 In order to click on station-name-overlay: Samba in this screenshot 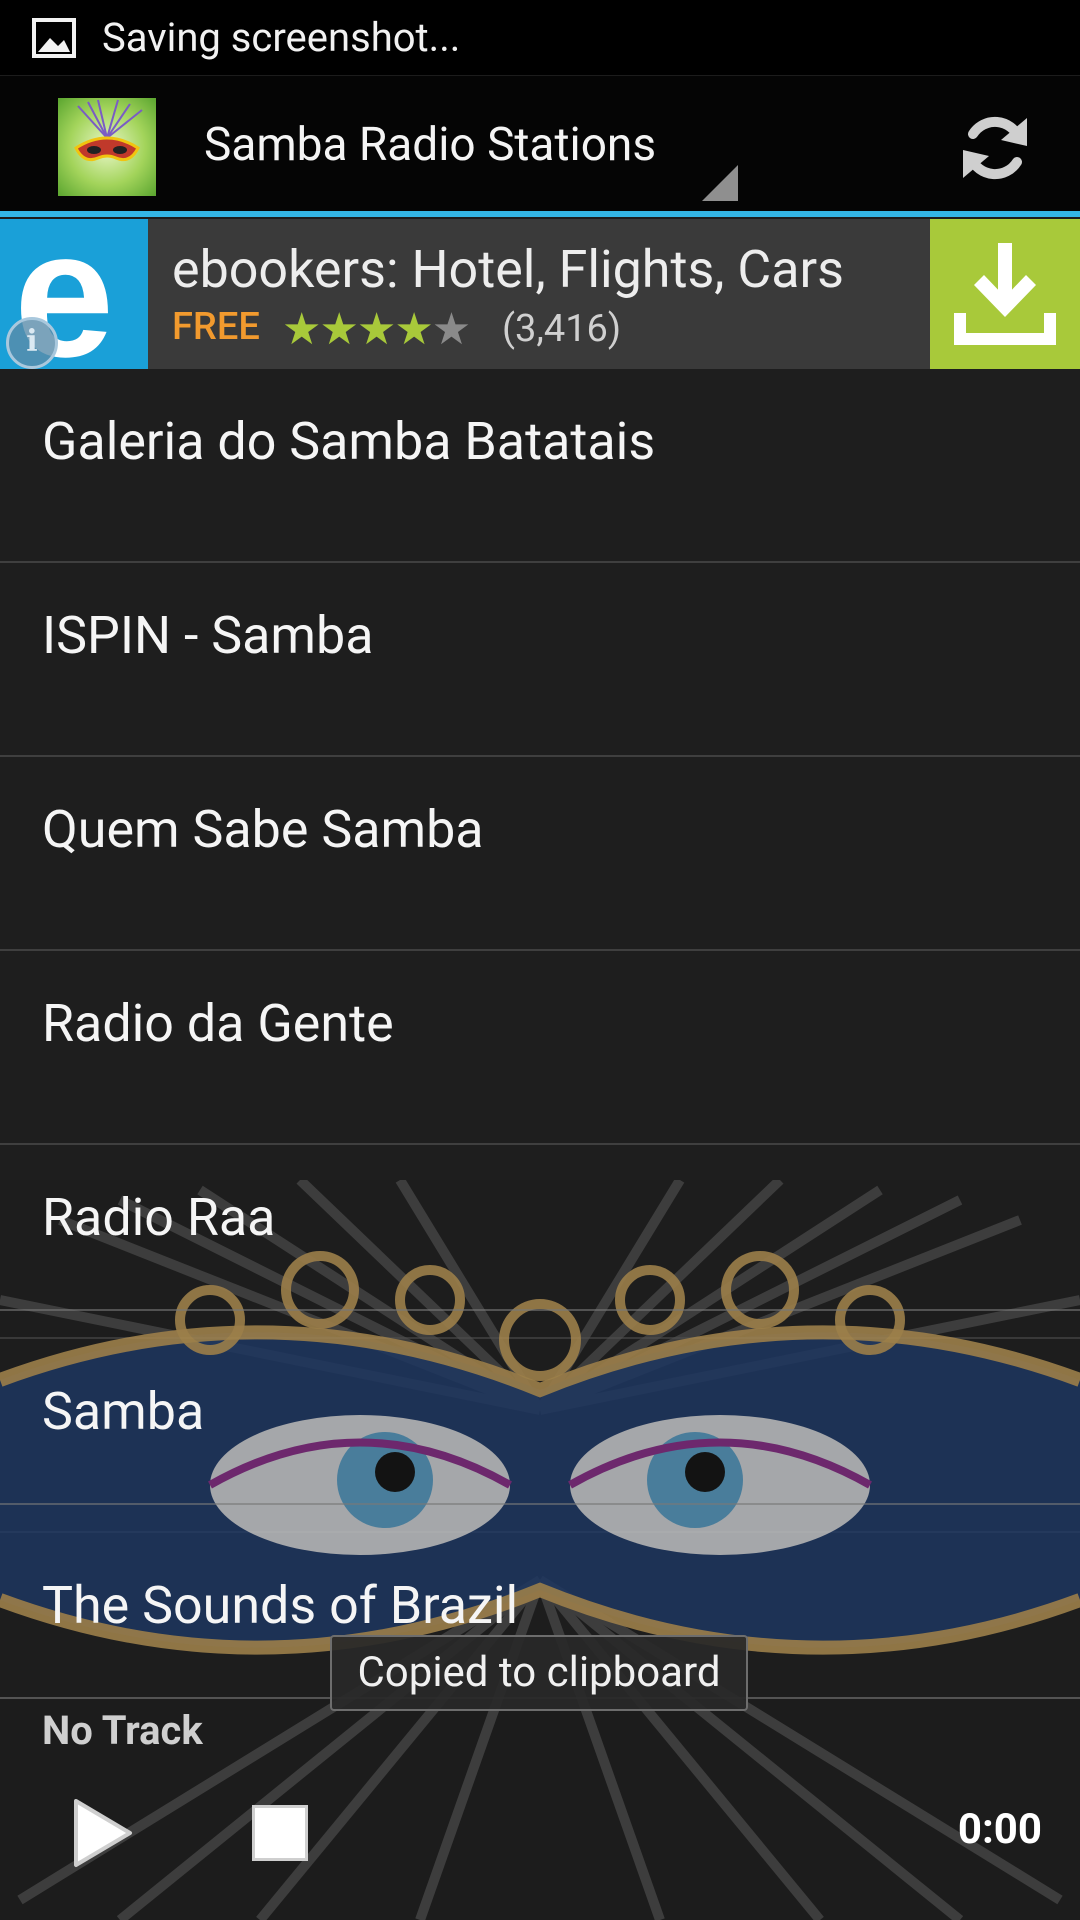, I will do `click(123, 1411)`.